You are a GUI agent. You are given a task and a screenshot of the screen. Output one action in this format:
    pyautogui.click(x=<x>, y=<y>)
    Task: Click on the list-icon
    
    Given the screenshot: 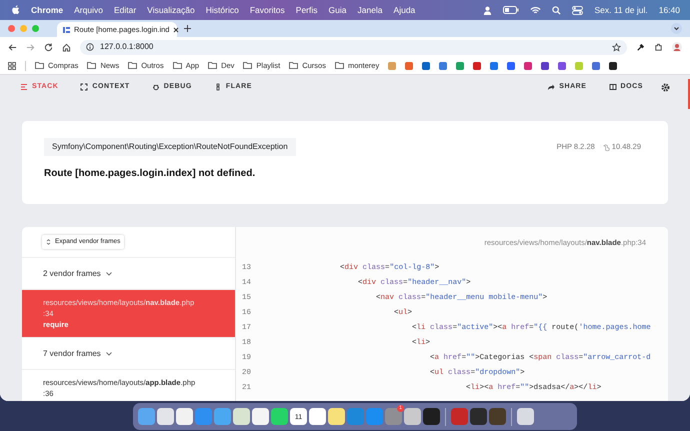 What is the action you would take?
    pyautogui.click(x=24, y=87)
    